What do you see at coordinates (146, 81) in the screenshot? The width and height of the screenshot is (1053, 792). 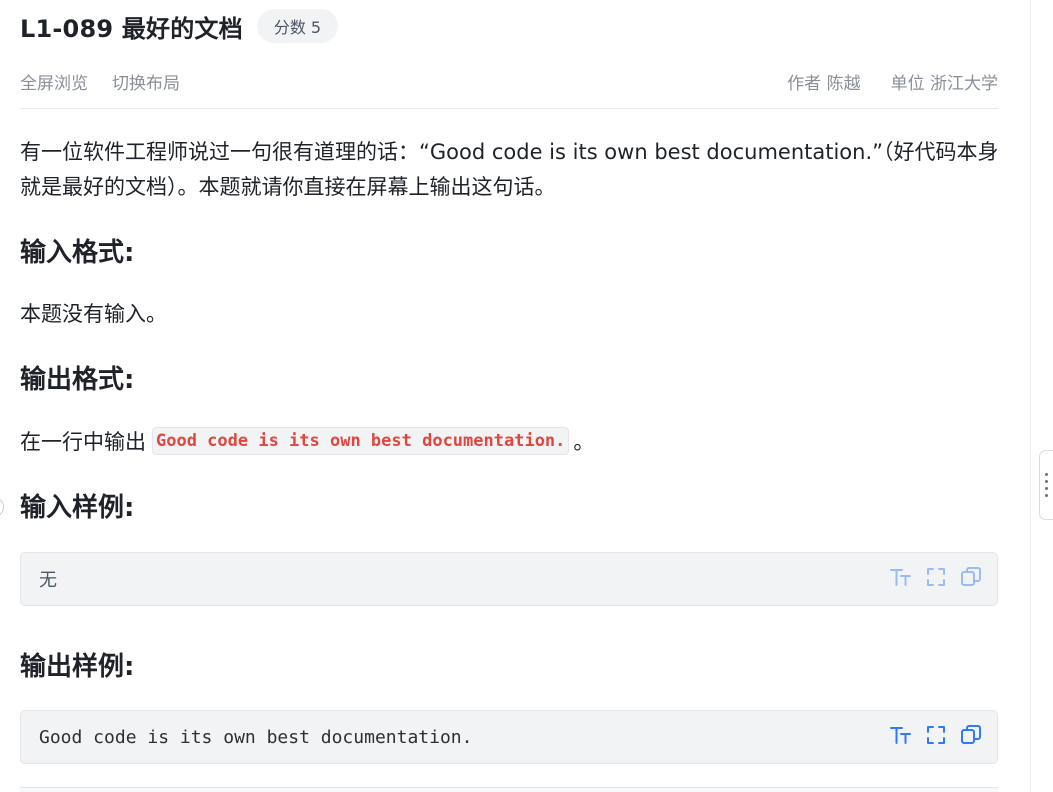 I see `switch-layout-link: 切换布局` at bounding box center [146, 81].